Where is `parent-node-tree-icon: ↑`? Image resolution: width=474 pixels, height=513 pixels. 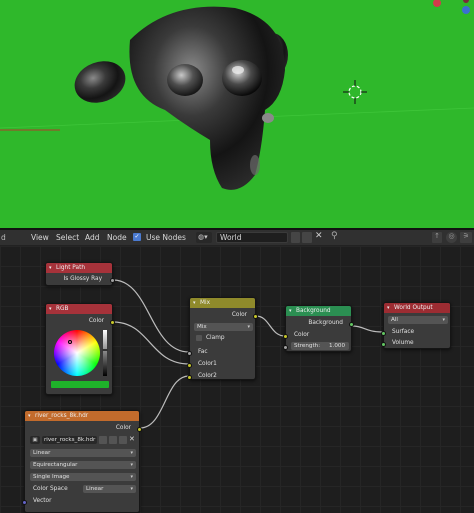 parent-node-tree-icon: ↑ is located at coordinates (437, 237).